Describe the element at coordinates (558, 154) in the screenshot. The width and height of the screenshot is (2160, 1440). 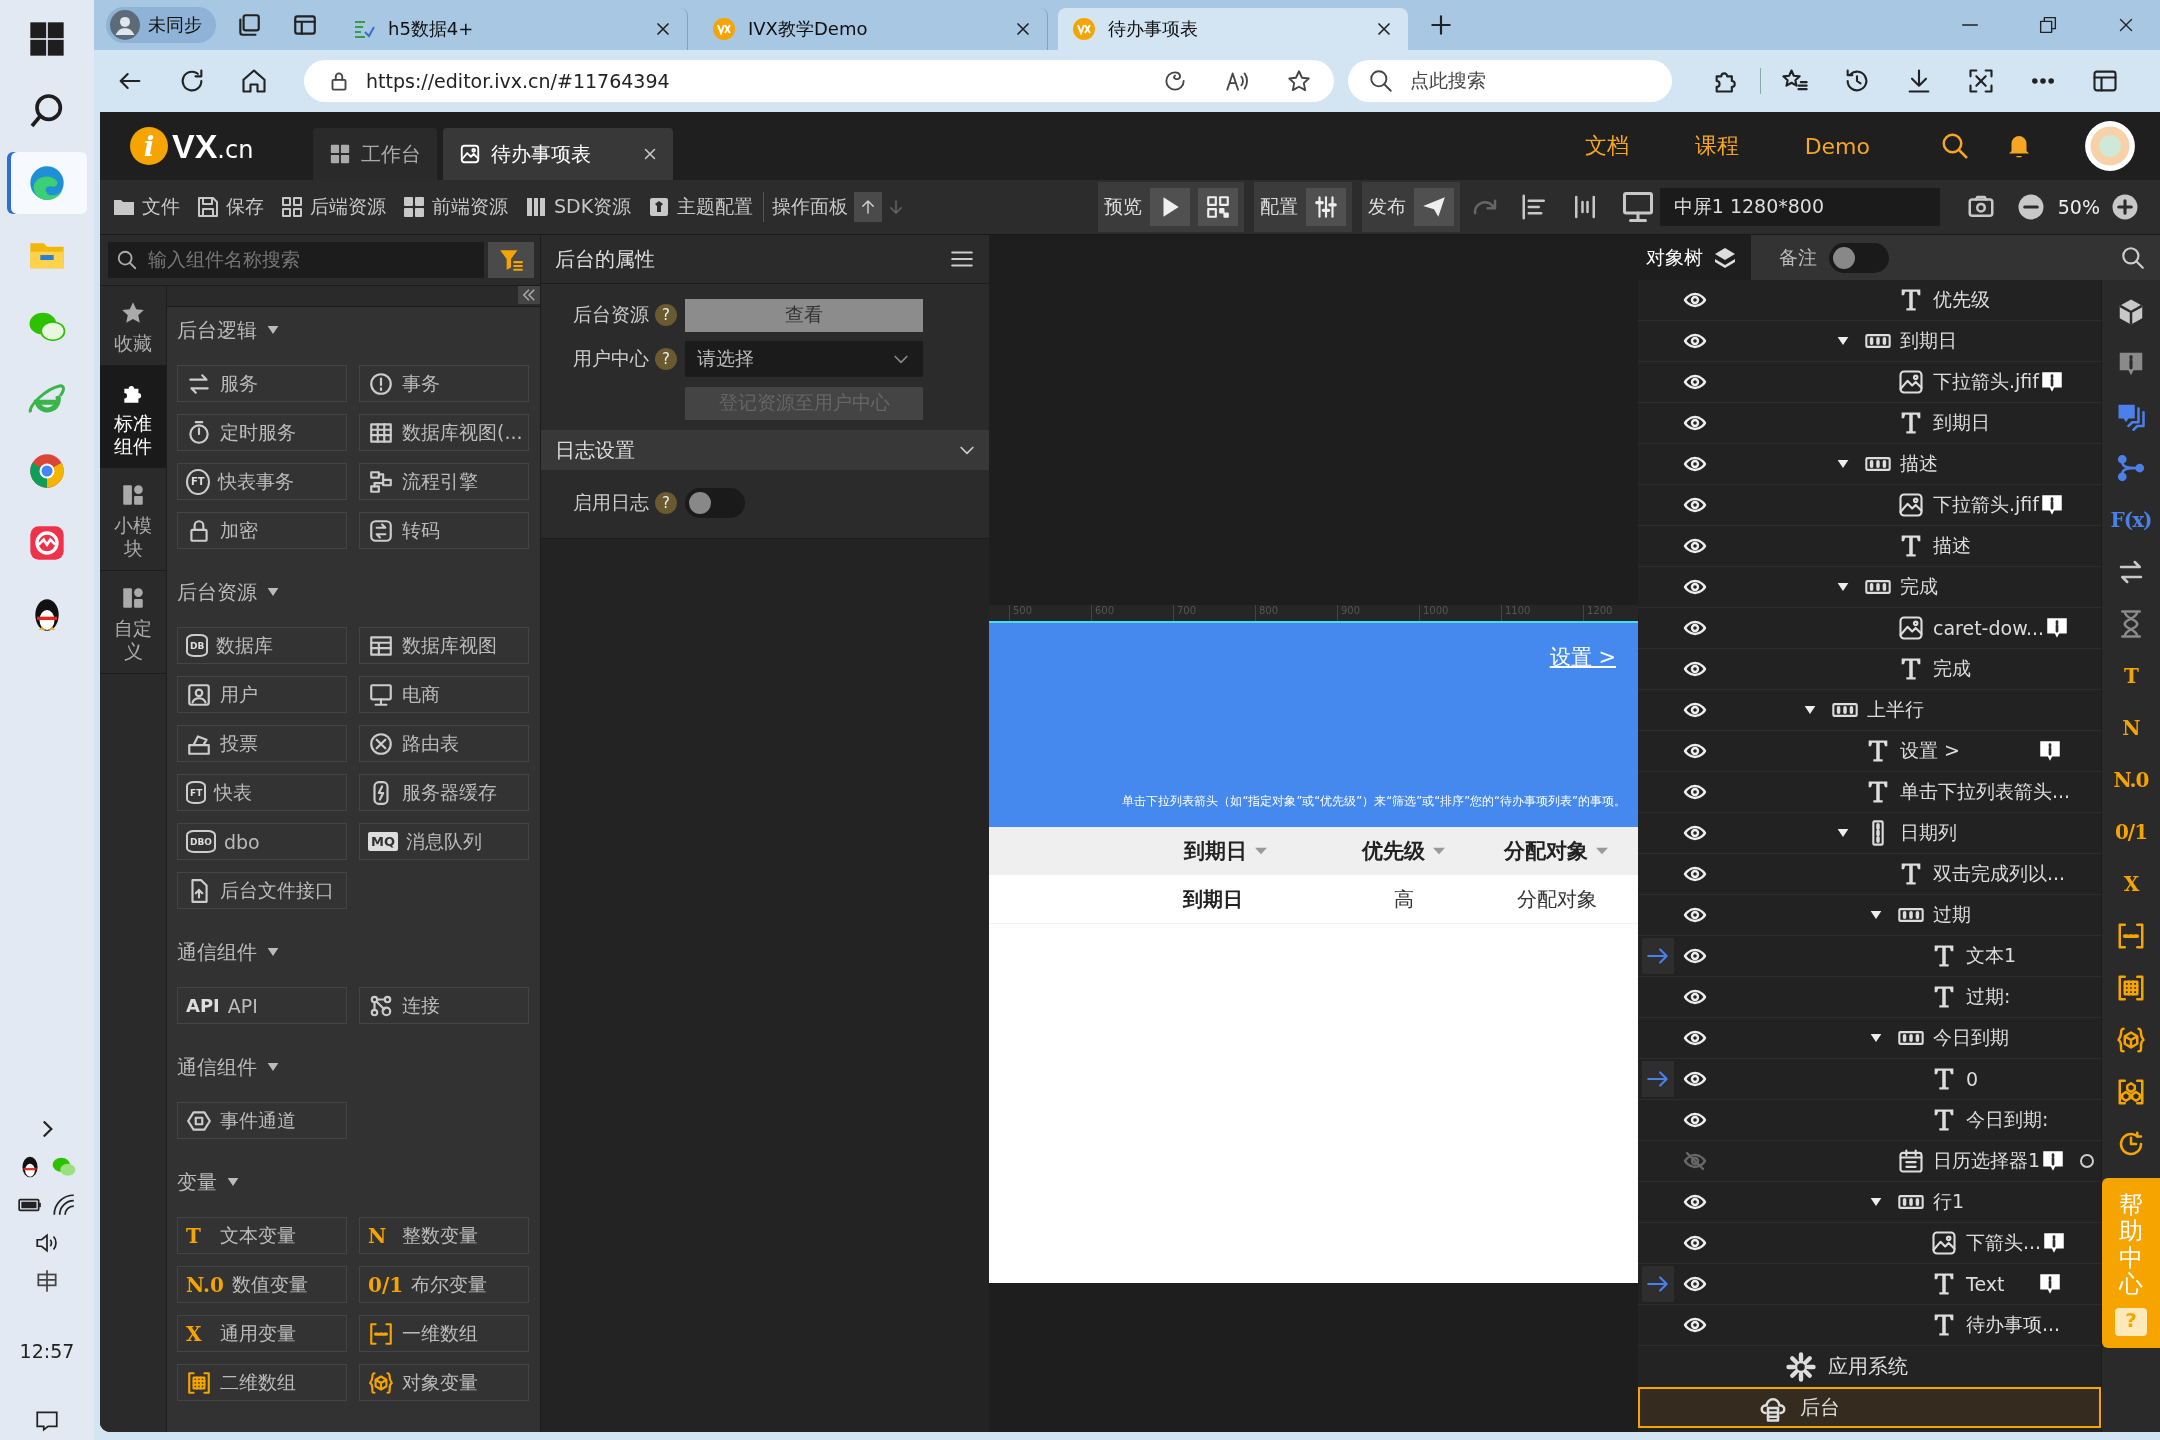
I see `editor-tab: 待办事项表` at that location.